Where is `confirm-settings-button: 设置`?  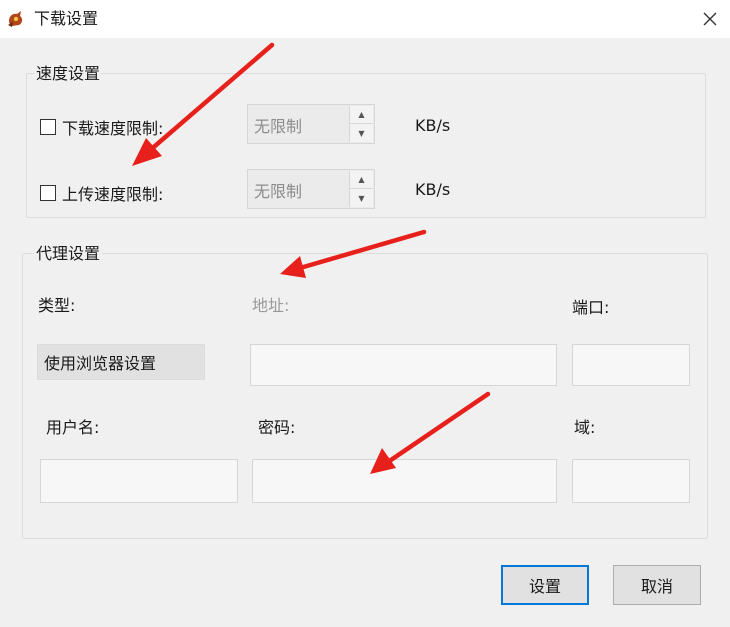 confirm-settings-button: 设置 is located at coordinates (545, 585).